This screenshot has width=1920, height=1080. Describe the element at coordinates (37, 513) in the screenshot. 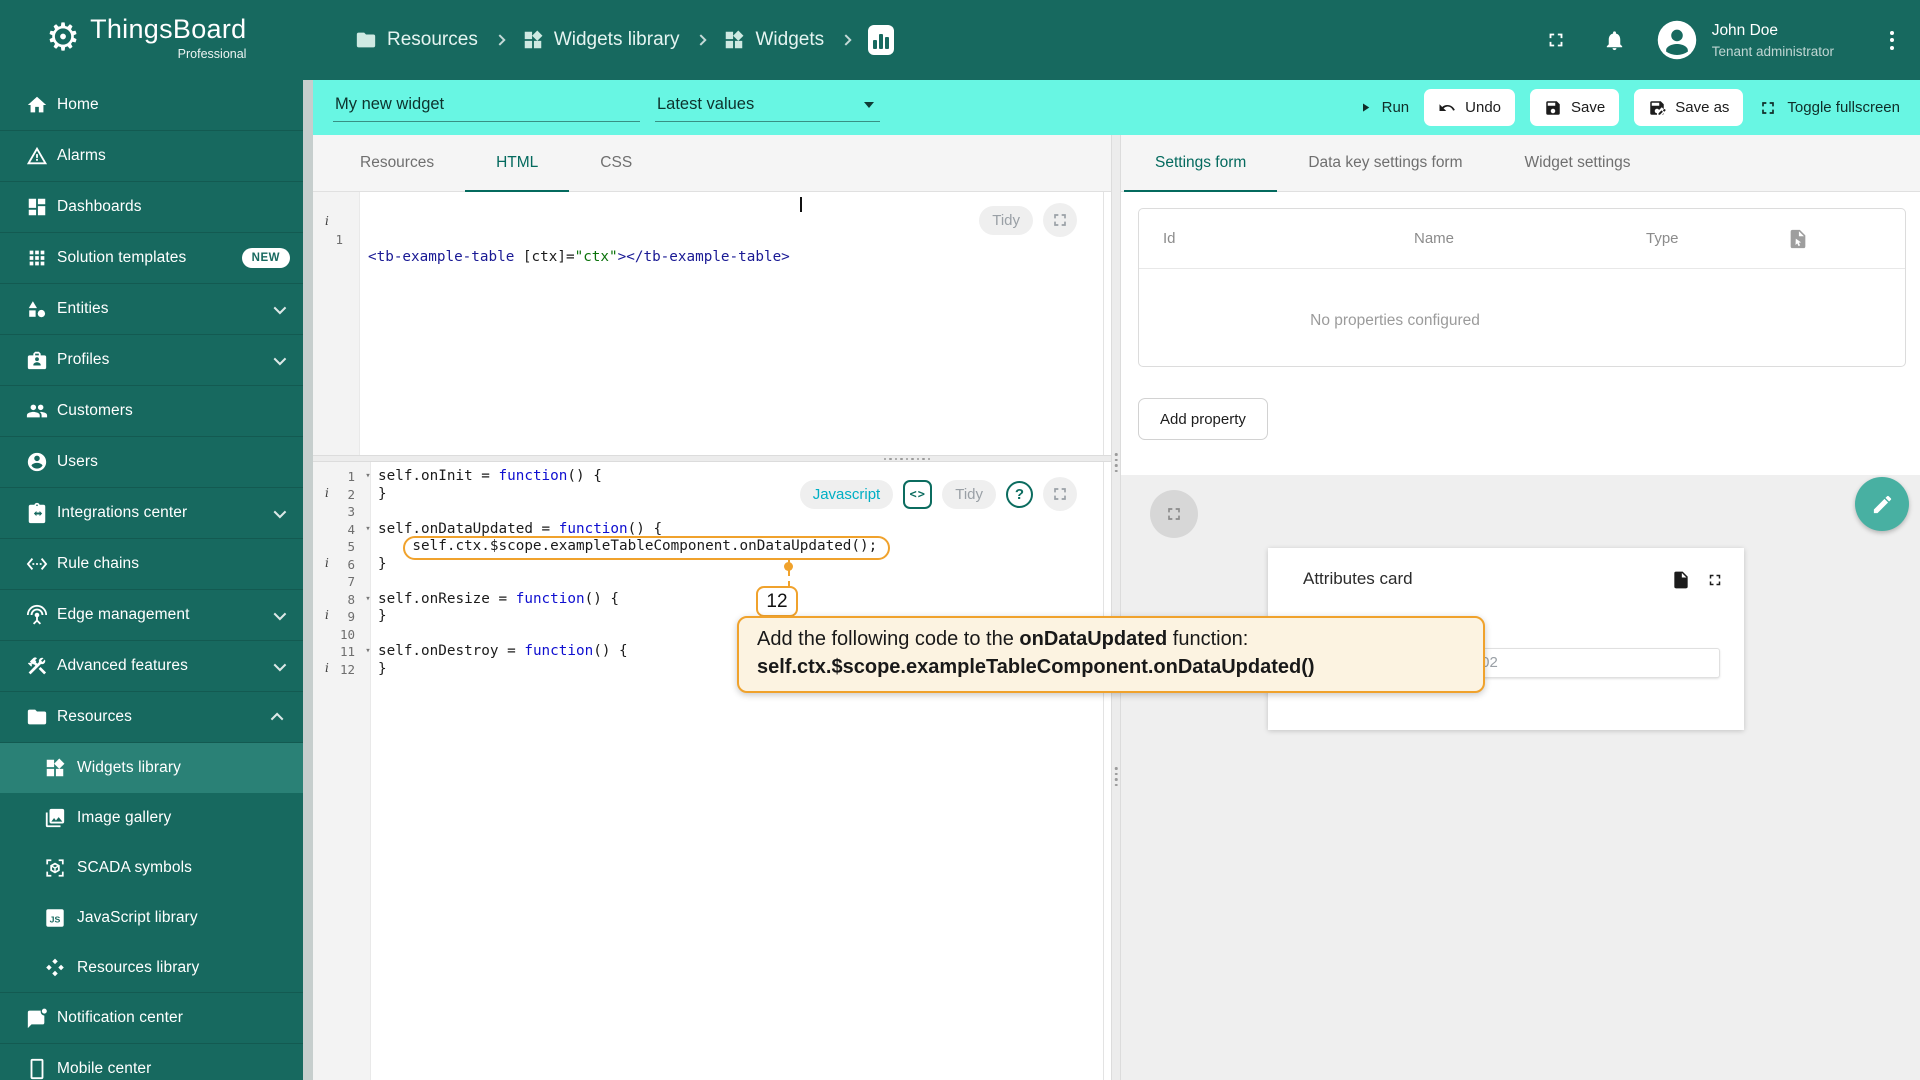

I see `integrations-icon` at that location.